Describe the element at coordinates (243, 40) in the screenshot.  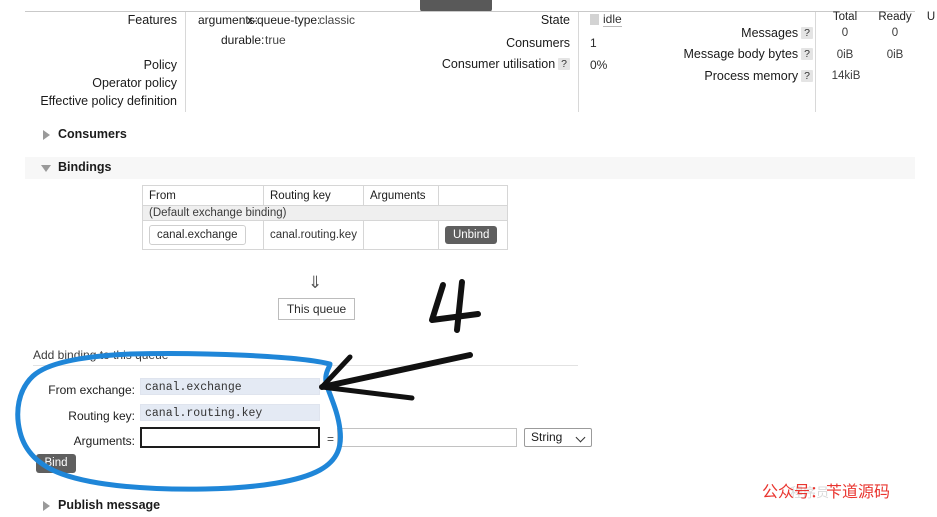
I see `feature-durable-key: durable:` at that location.